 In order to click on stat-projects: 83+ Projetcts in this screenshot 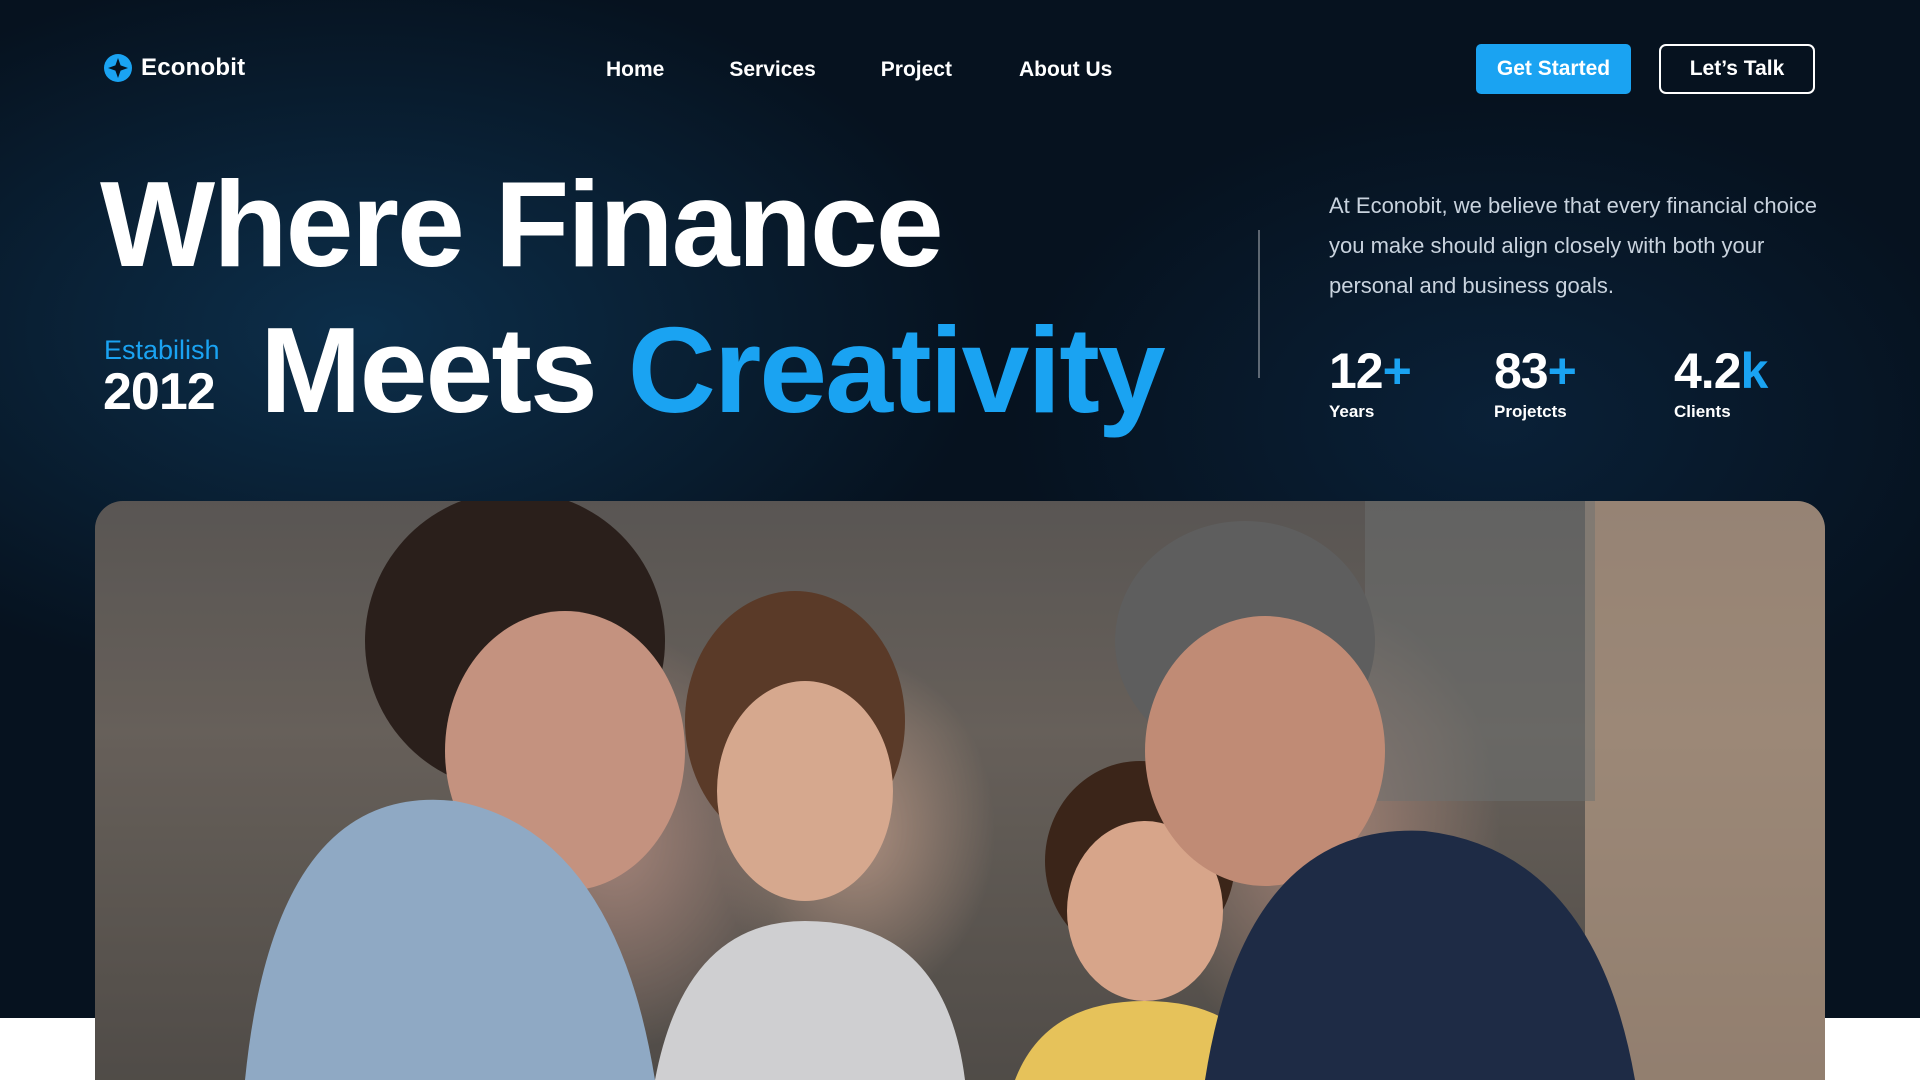, I will do `click(1535, 382)`.